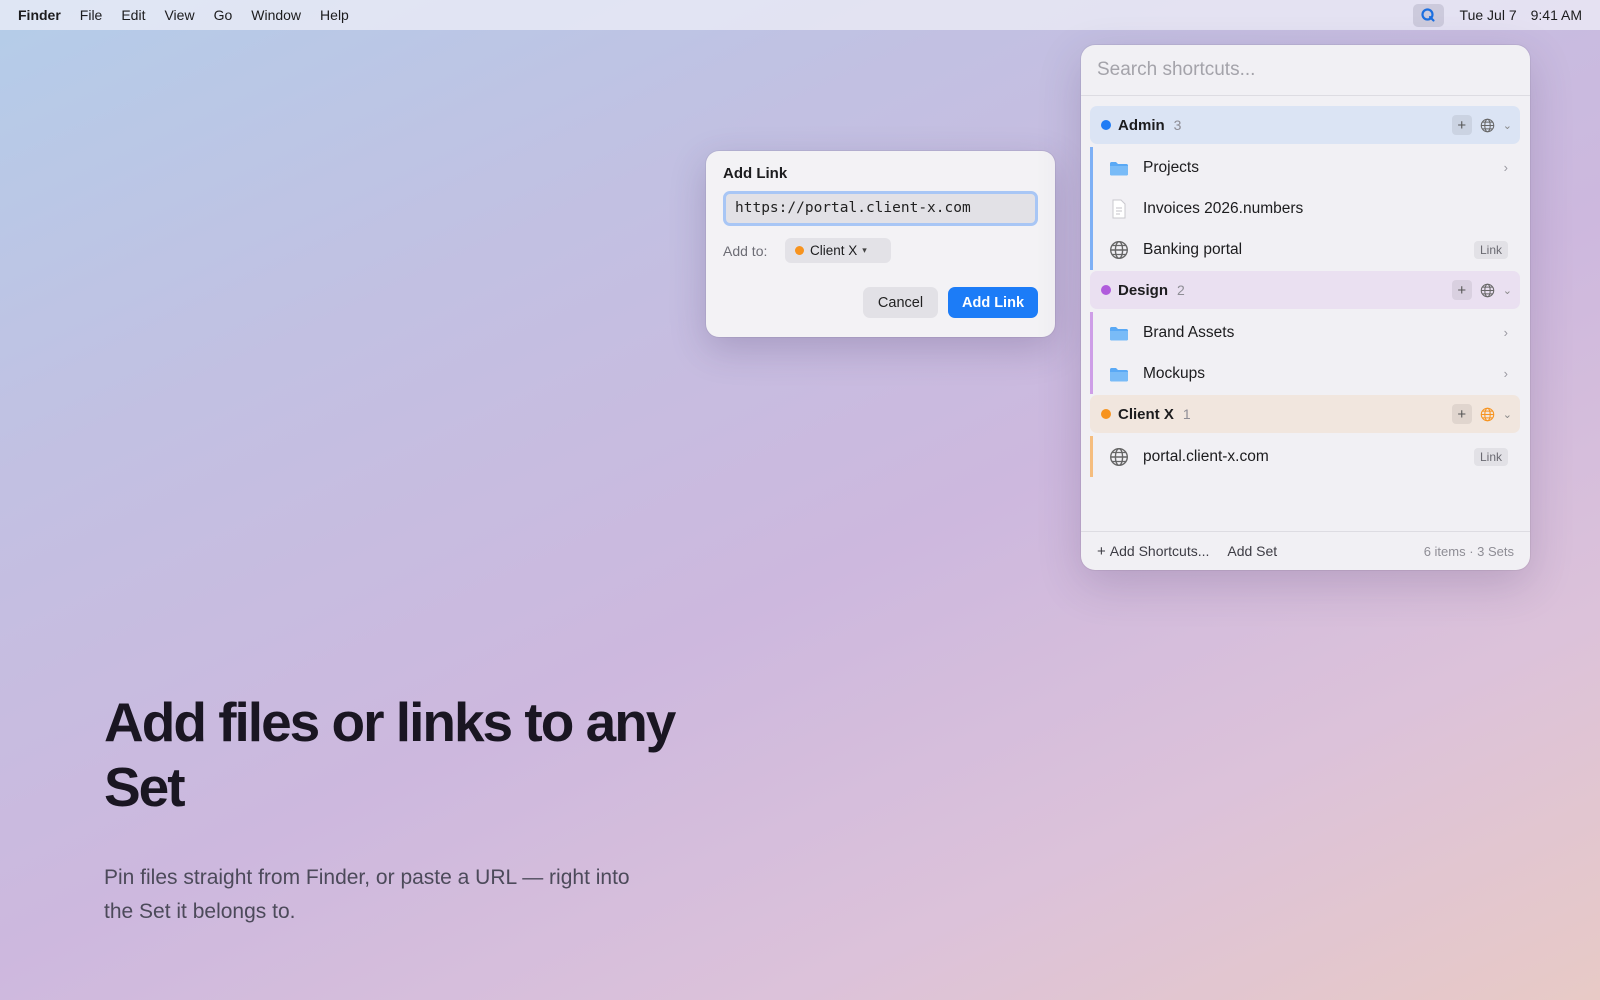 Image resolution: width=1600 pixels, height=1000 pixels. What do you see at coordinates (880, 208) in the screenshot?
I see `url-input: https://portal.client-x.com` at bounding box center [880, 208].